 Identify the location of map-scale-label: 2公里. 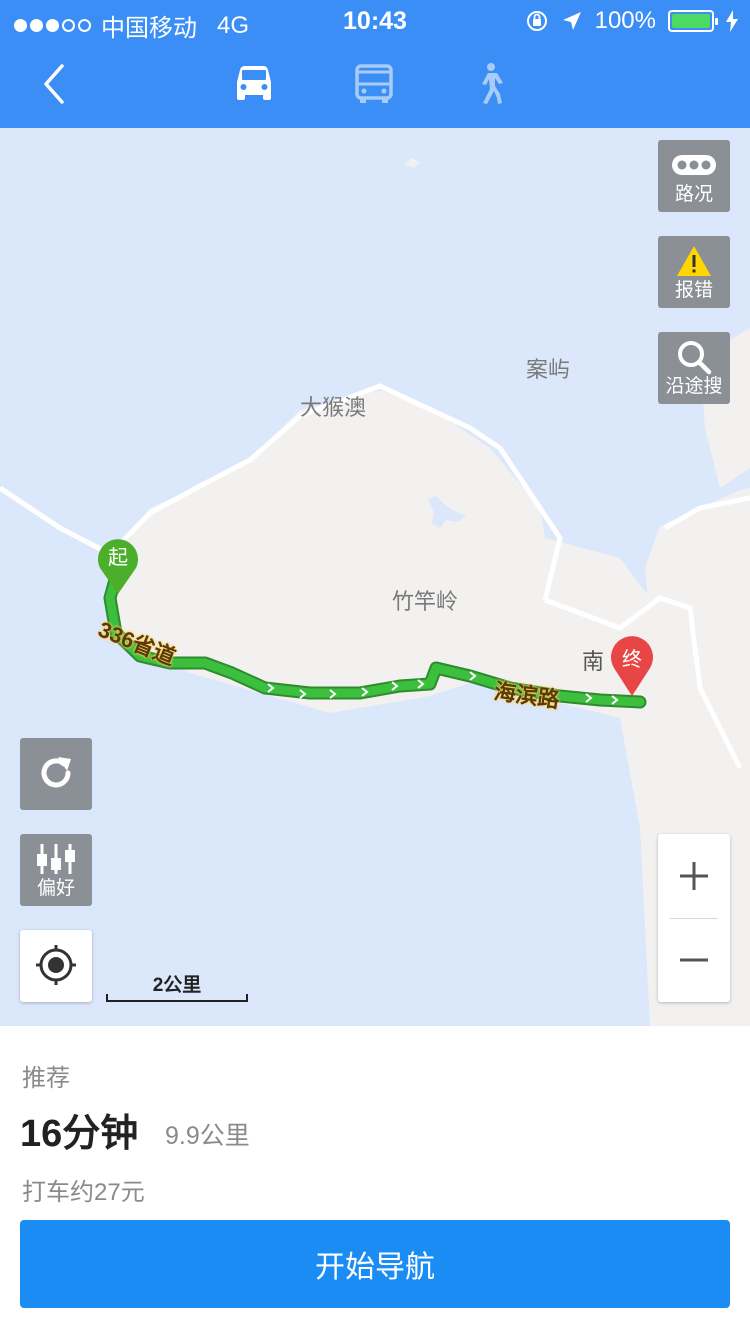
(177, 985).